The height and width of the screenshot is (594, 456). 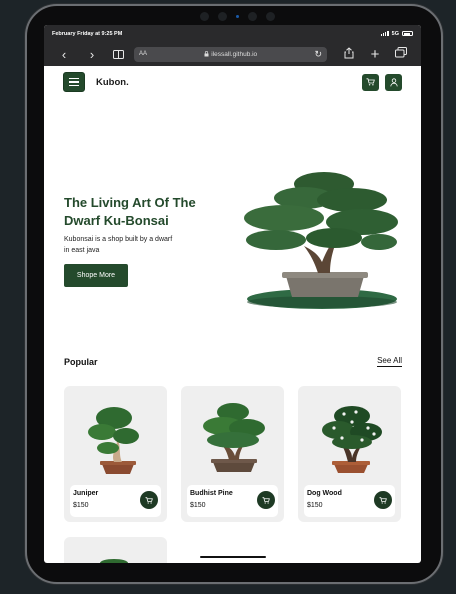 I want to click on camera-cluster, so click(x=237, y=16).